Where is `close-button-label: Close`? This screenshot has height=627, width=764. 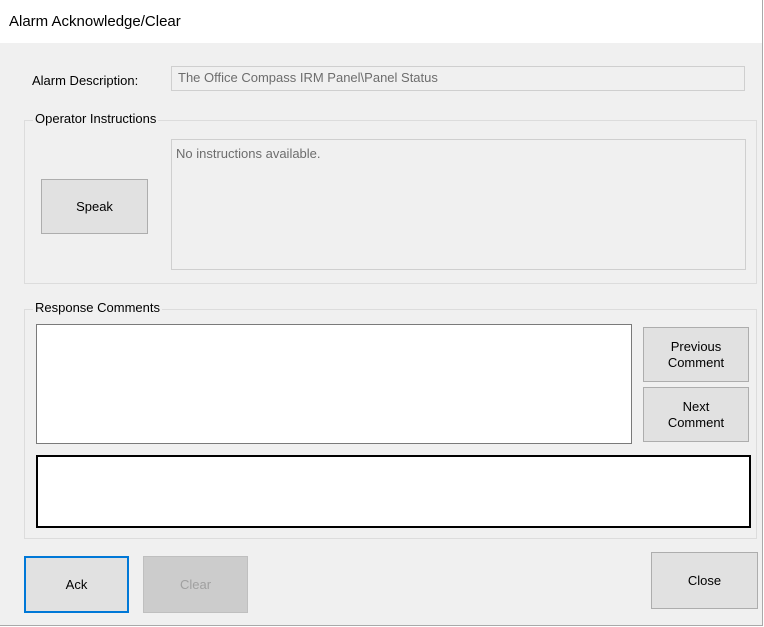
close-button-label: Close is located at coordinates (704, 580).